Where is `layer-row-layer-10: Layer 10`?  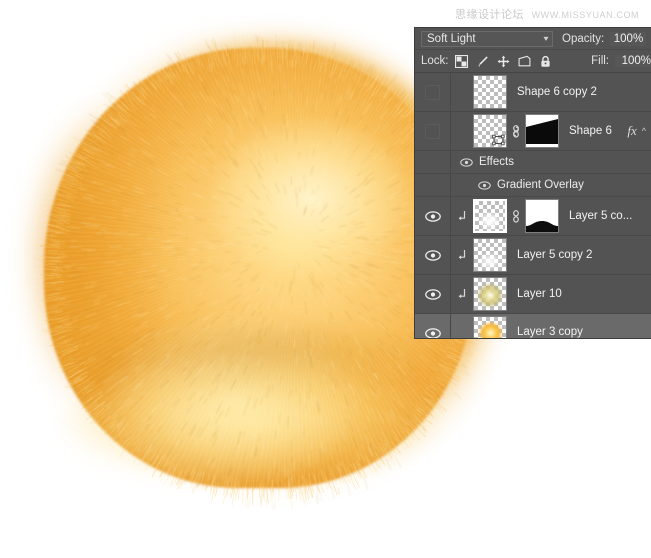
layer-row-layer-10: Layer 10 is located at coordinates (533, 294).